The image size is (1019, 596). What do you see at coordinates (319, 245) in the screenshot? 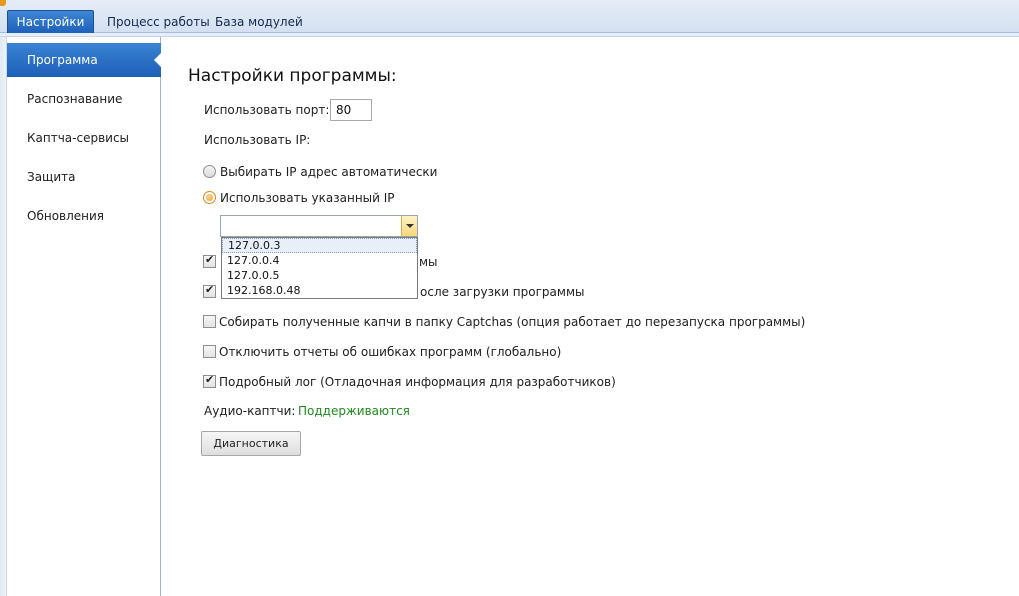
I see `list-item: 127.0.0.3` at bounding box center [319, 245].